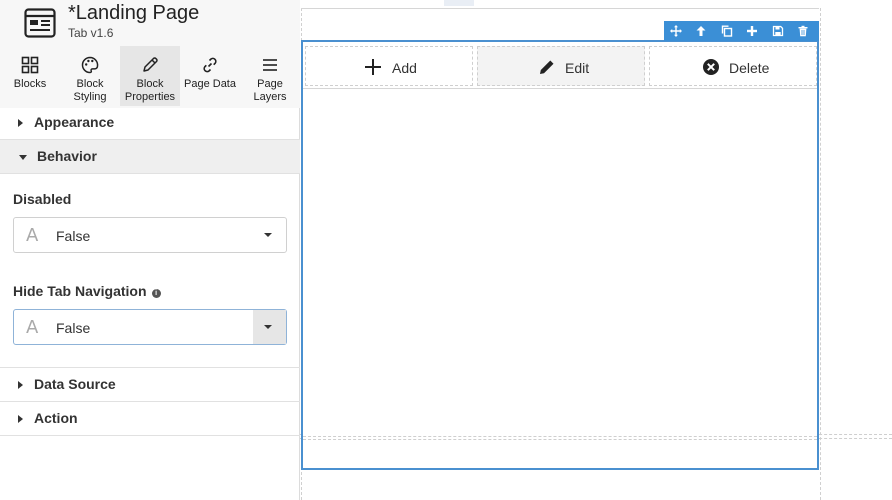  I want to click on caret-down-icon, so click(23, 157).